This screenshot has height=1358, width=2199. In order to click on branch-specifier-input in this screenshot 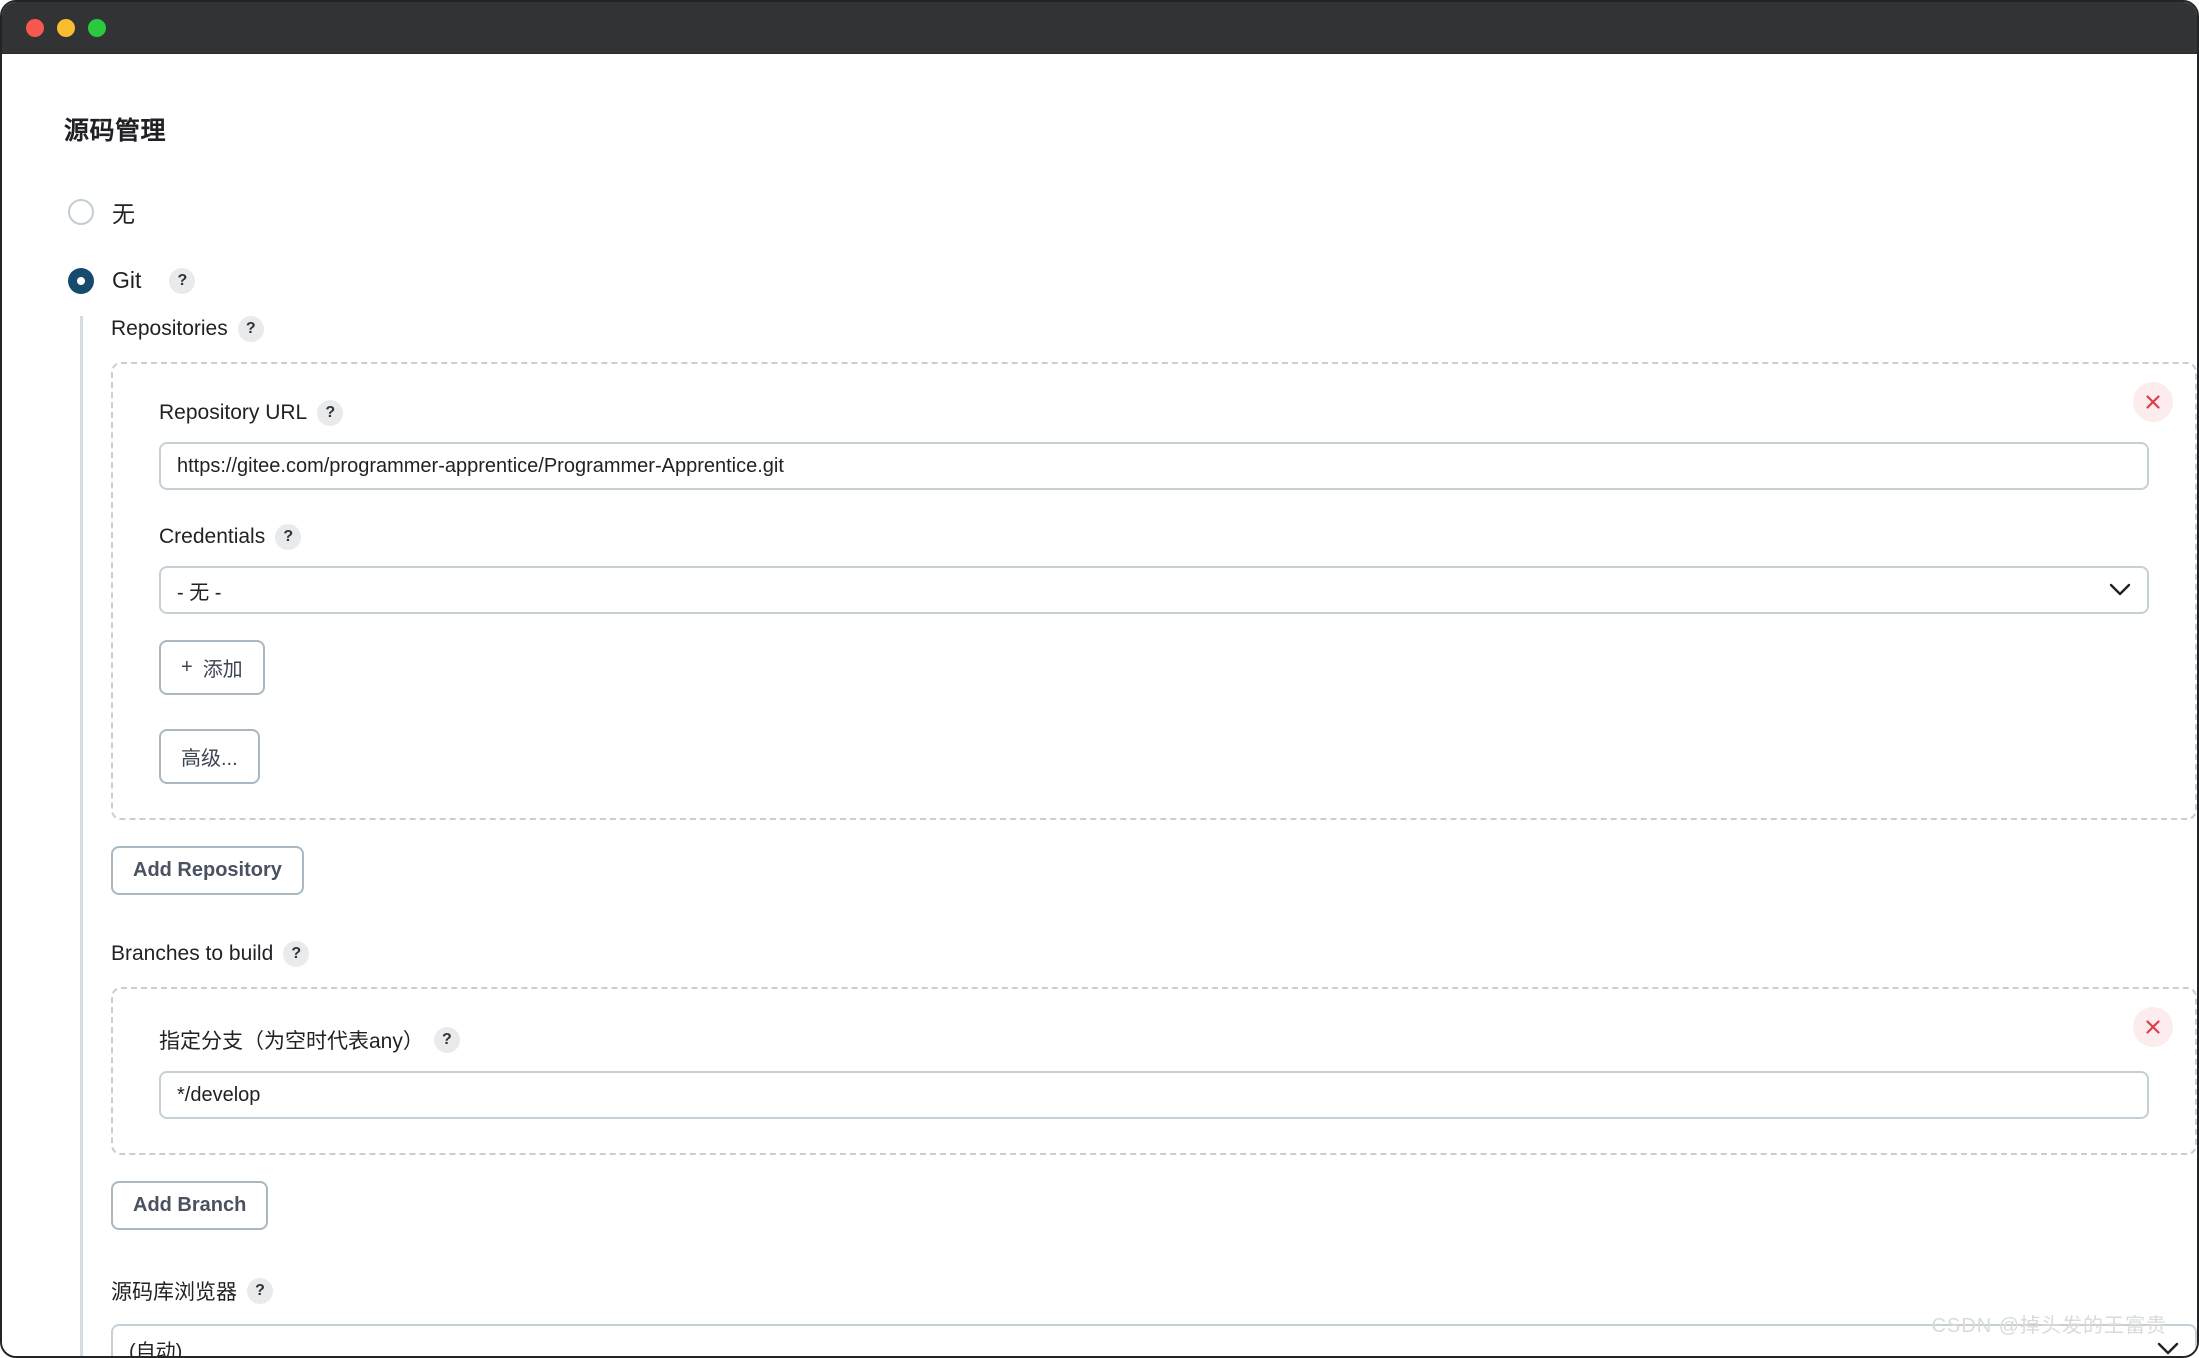, I will do `click(1154, 1095)`.